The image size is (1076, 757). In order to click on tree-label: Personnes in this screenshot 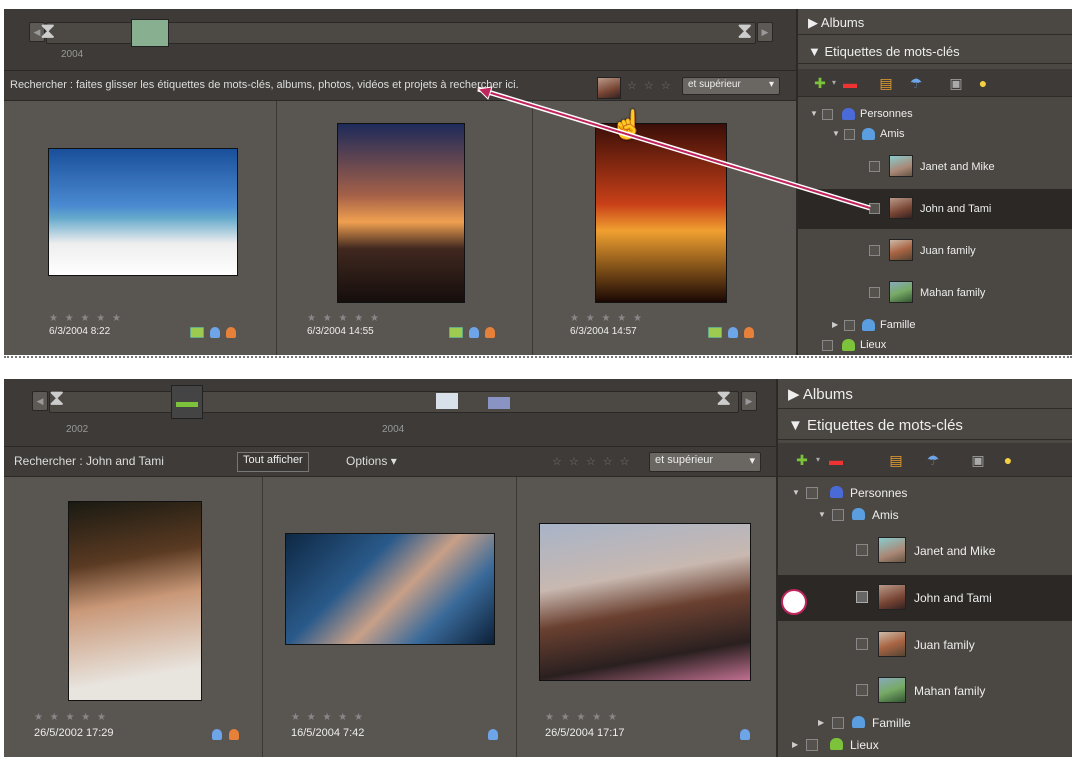, I will do `click(879, 493)`.